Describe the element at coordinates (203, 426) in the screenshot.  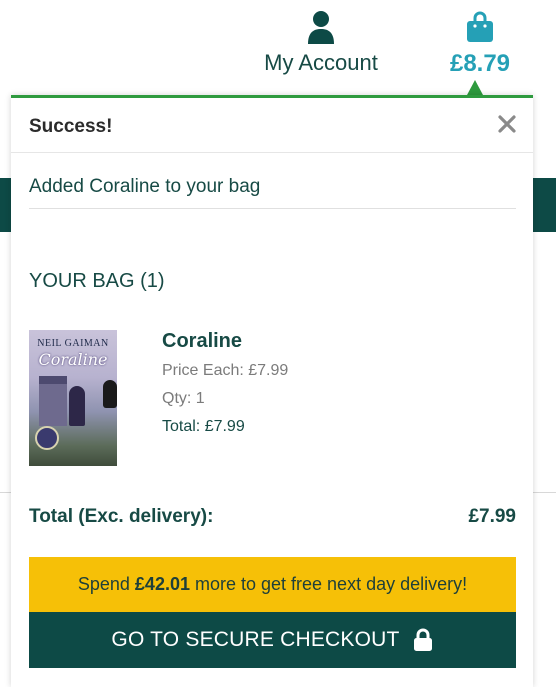
I see `item-total: Total: £7.99` at that location.